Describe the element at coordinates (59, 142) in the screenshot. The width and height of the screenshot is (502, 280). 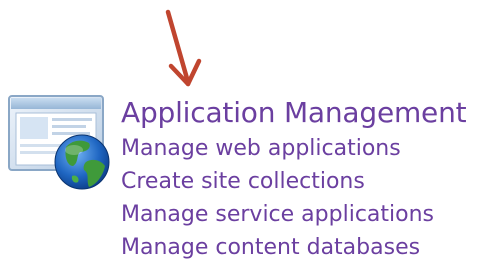
I see `application-window-globe-icon` at that location.